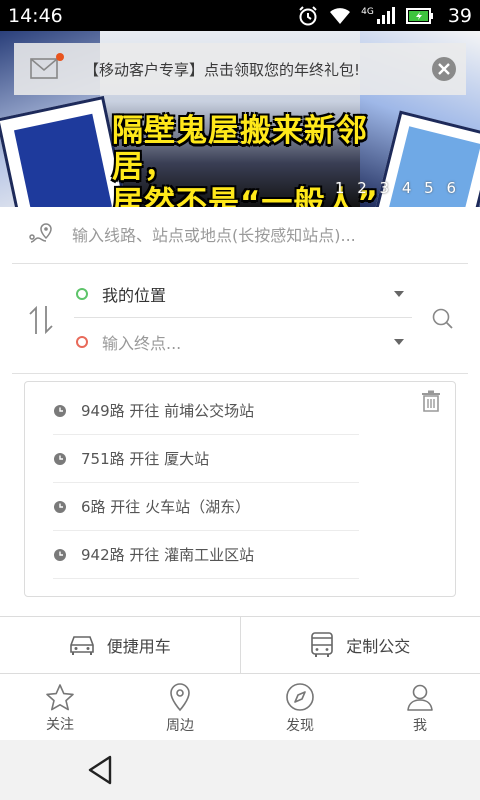  What do you see at coordinates (300, 725) in the screenshot?
I see `tab-label: 发现` at bounding box center [300, 725].